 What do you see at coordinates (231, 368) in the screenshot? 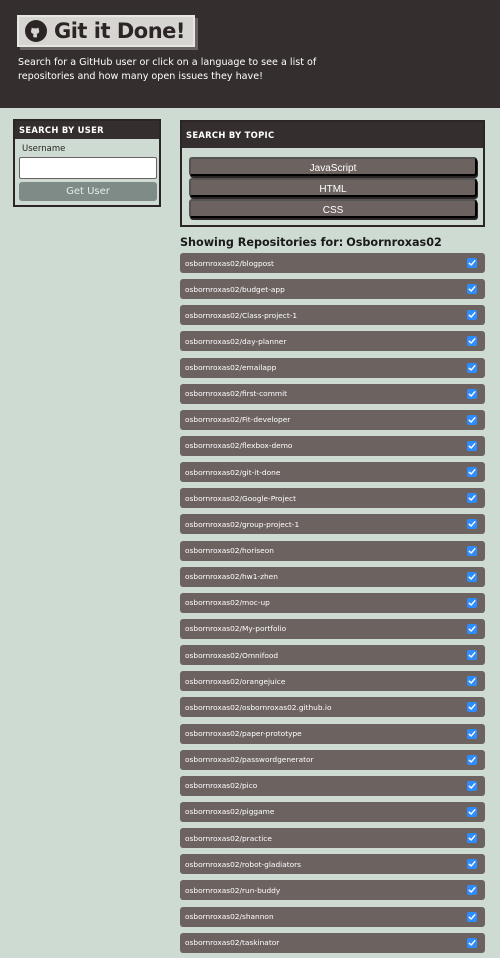
I see `repo-name: osbornroxas02/emailapp` at bounding box center [231, 368].